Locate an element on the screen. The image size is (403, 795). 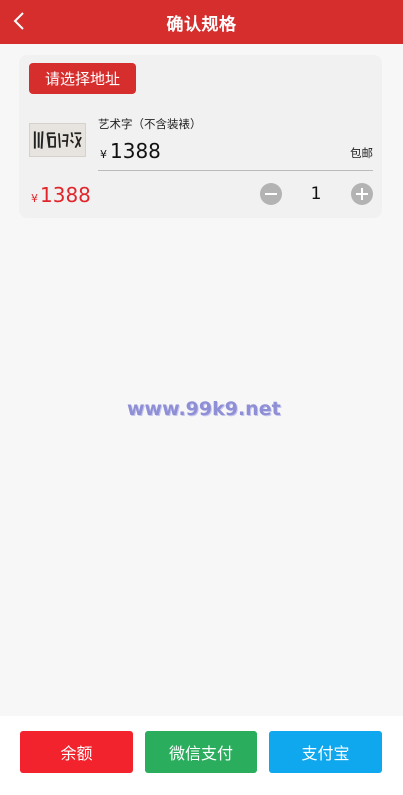
page-title: 确认规格 is located at coordinates (201, 24).